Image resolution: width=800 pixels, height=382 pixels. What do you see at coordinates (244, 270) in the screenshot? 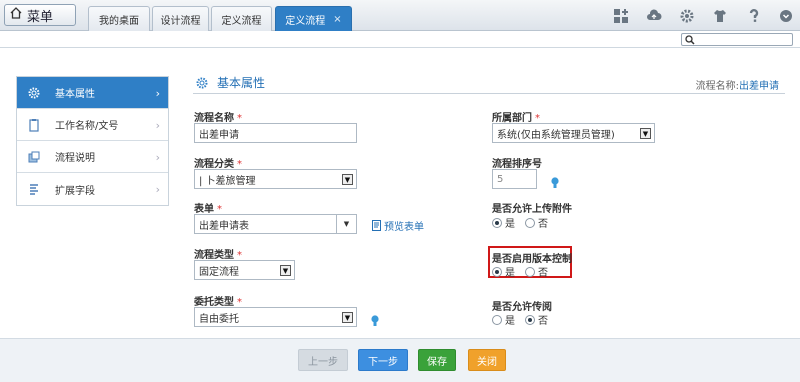
I see `flow-type-select: 固定流程 ▼` at bounding box center [244, 270].